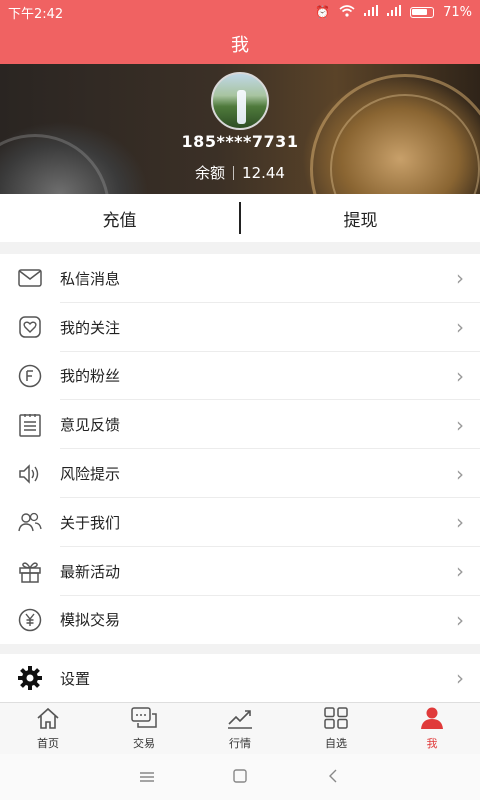  What do you see at coordinates (90, 278) in the screenshot?
I see `menu-label: 私信消息` at bounding box center [90, 278].